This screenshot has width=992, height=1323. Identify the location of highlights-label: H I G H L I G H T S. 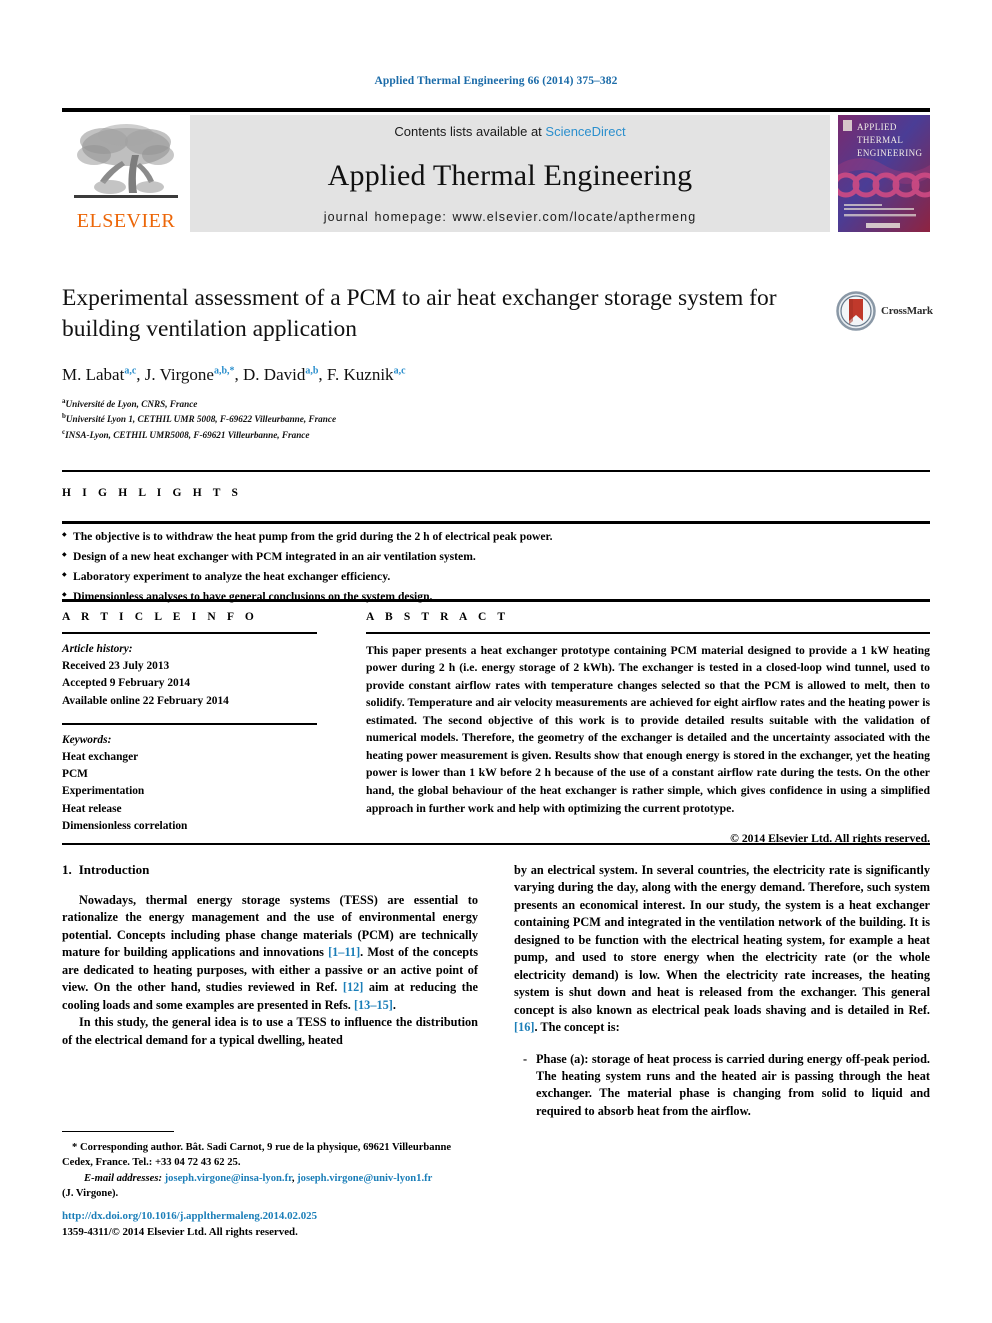
(152, 493).